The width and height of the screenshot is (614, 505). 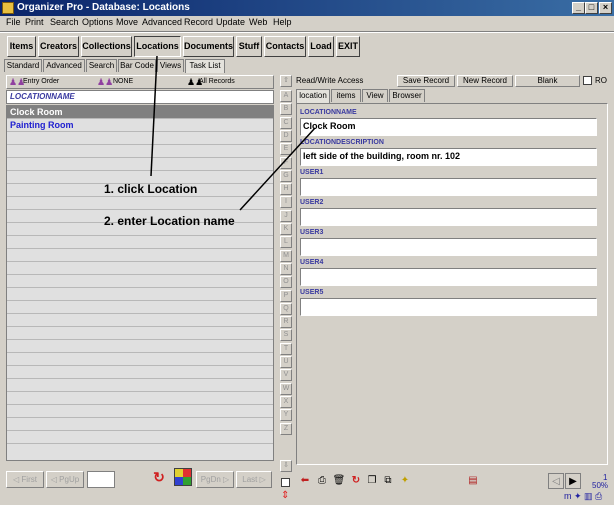 What do you see at coordinates (151, 189) in the screenshot?
I see `annotation-step1: 1. click Location` at bounding box center [151, 189].